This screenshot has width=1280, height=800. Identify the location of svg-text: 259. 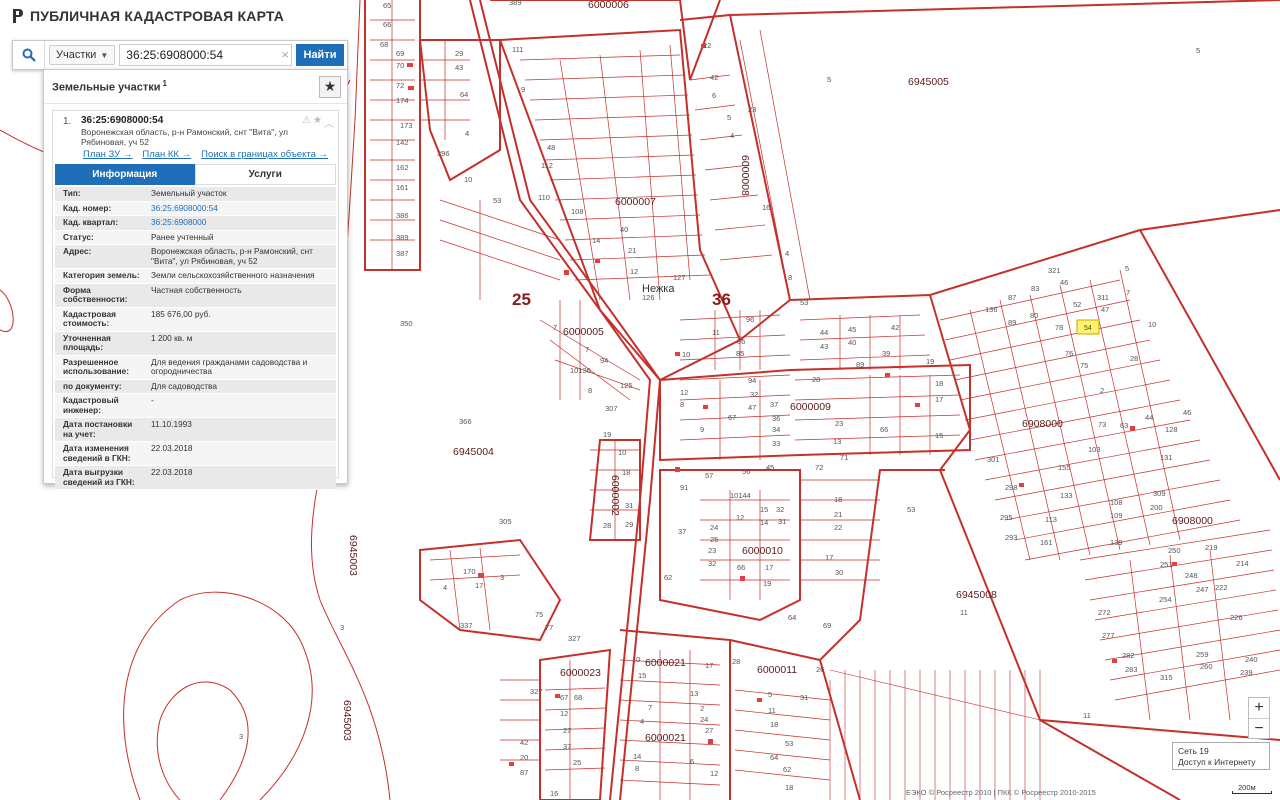
(1202, 654).